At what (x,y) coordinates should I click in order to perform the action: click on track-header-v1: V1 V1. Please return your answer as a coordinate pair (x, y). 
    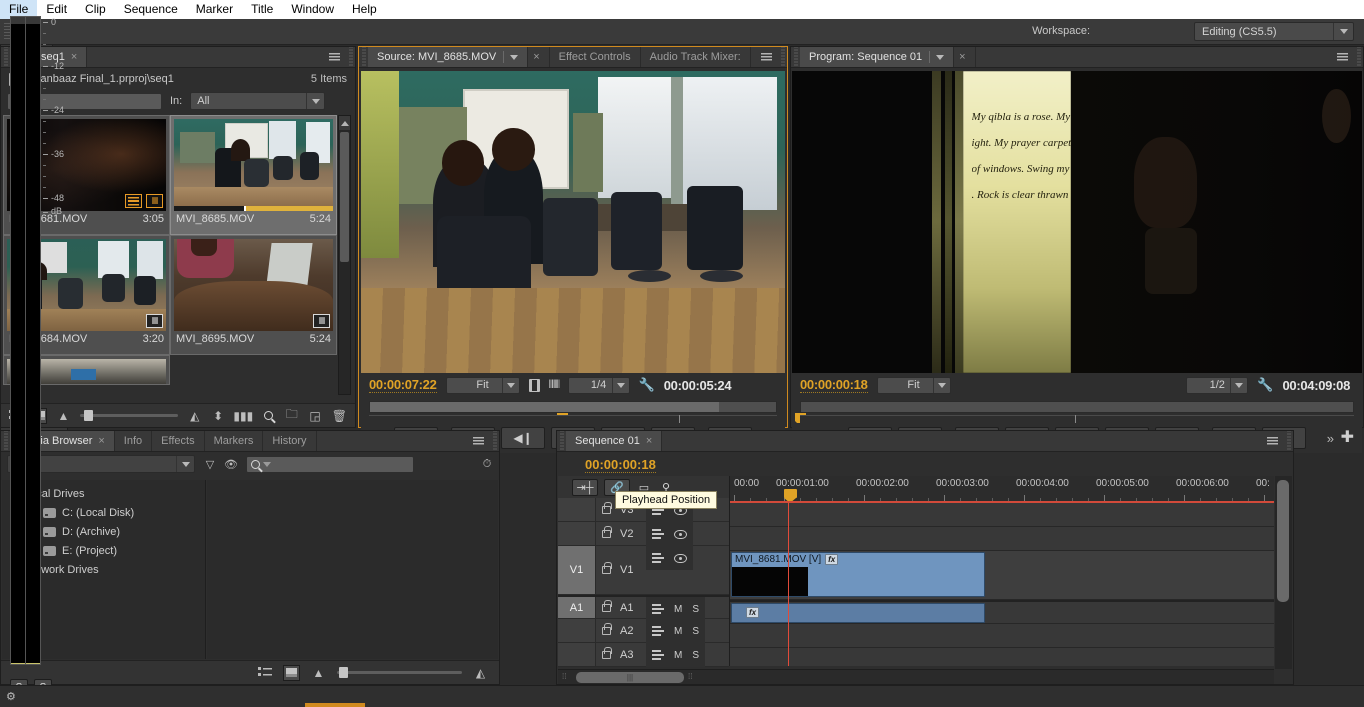
    Looking at the image, I should click on (643, 570).